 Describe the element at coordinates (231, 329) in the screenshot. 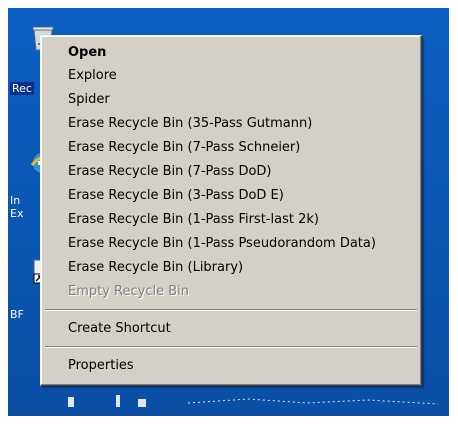

I see `menu-item-create-shortcut: Create Shortcut` at that location.